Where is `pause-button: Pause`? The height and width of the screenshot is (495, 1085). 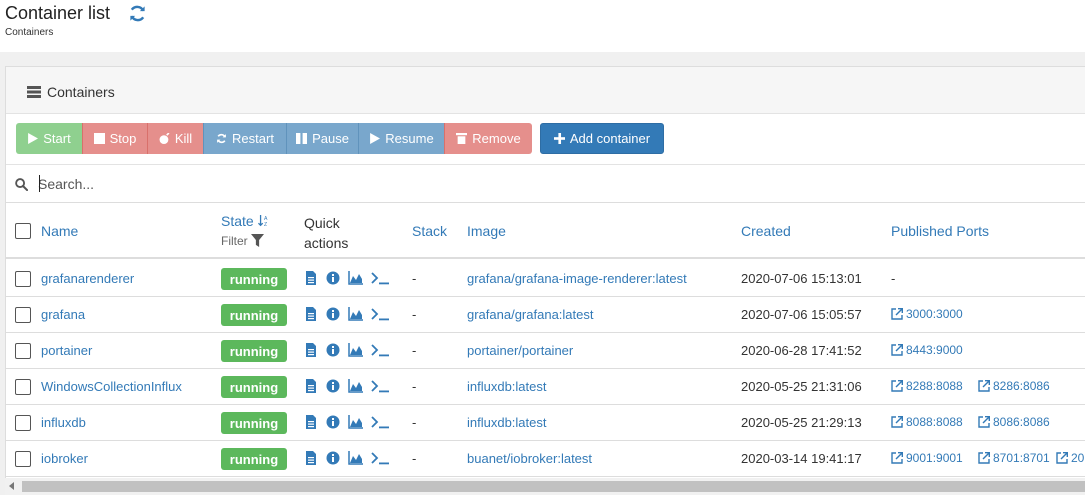 pause-button: Pause is located at coordinates (322, 138).